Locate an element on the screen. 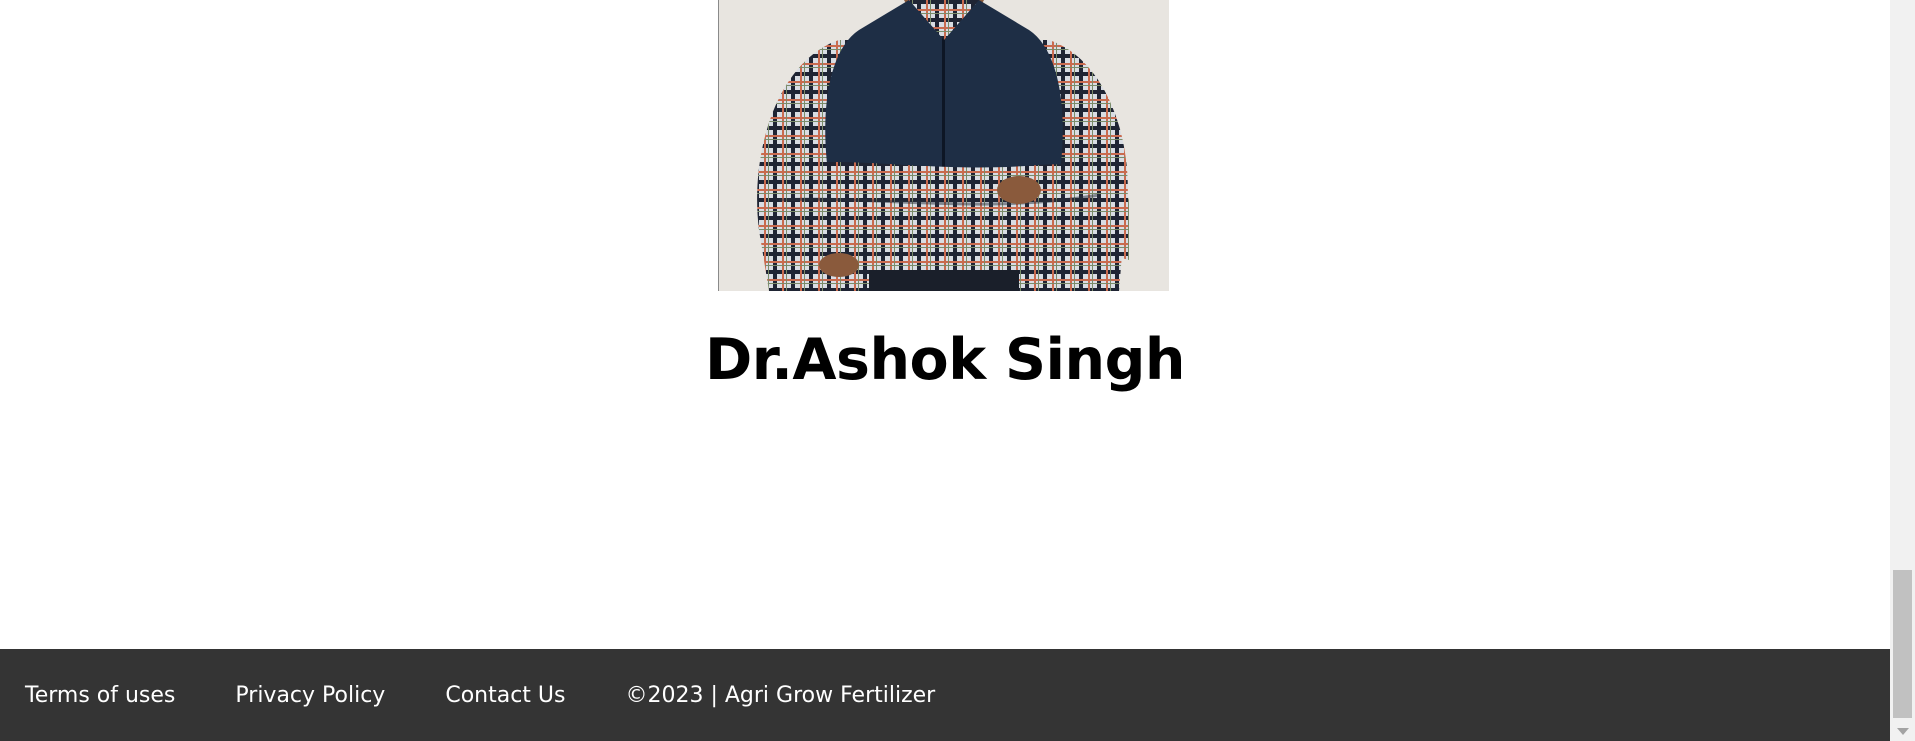 This screenshot has height=741, width=1915. person-photo-illustration is located at coordinates (944, 145).